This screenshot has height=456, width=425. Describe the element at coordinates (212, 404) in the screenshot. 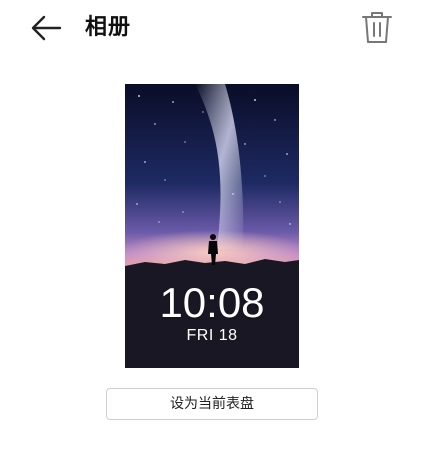

I see `set-as-current-watchface-button: 设为当前表盘` at that location.